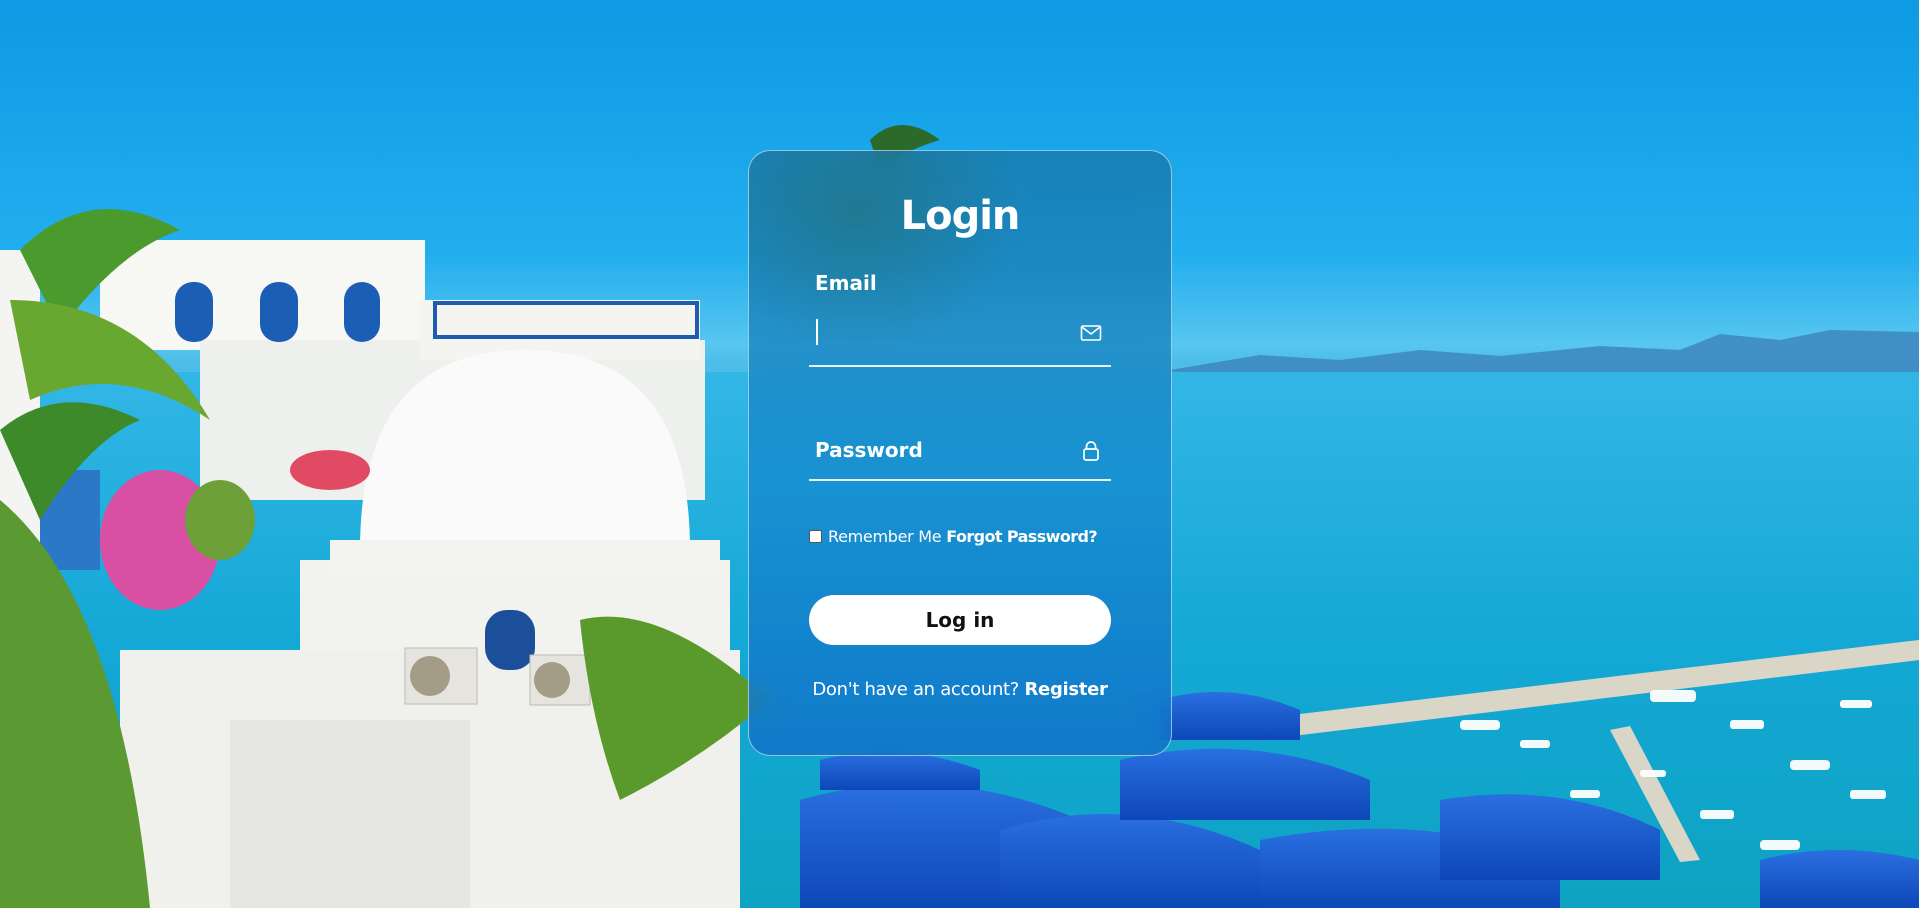 This screenshot has width=1919, height=908. I want to click on forgot-password-link: Forgot Password?, so click(1021, 536).